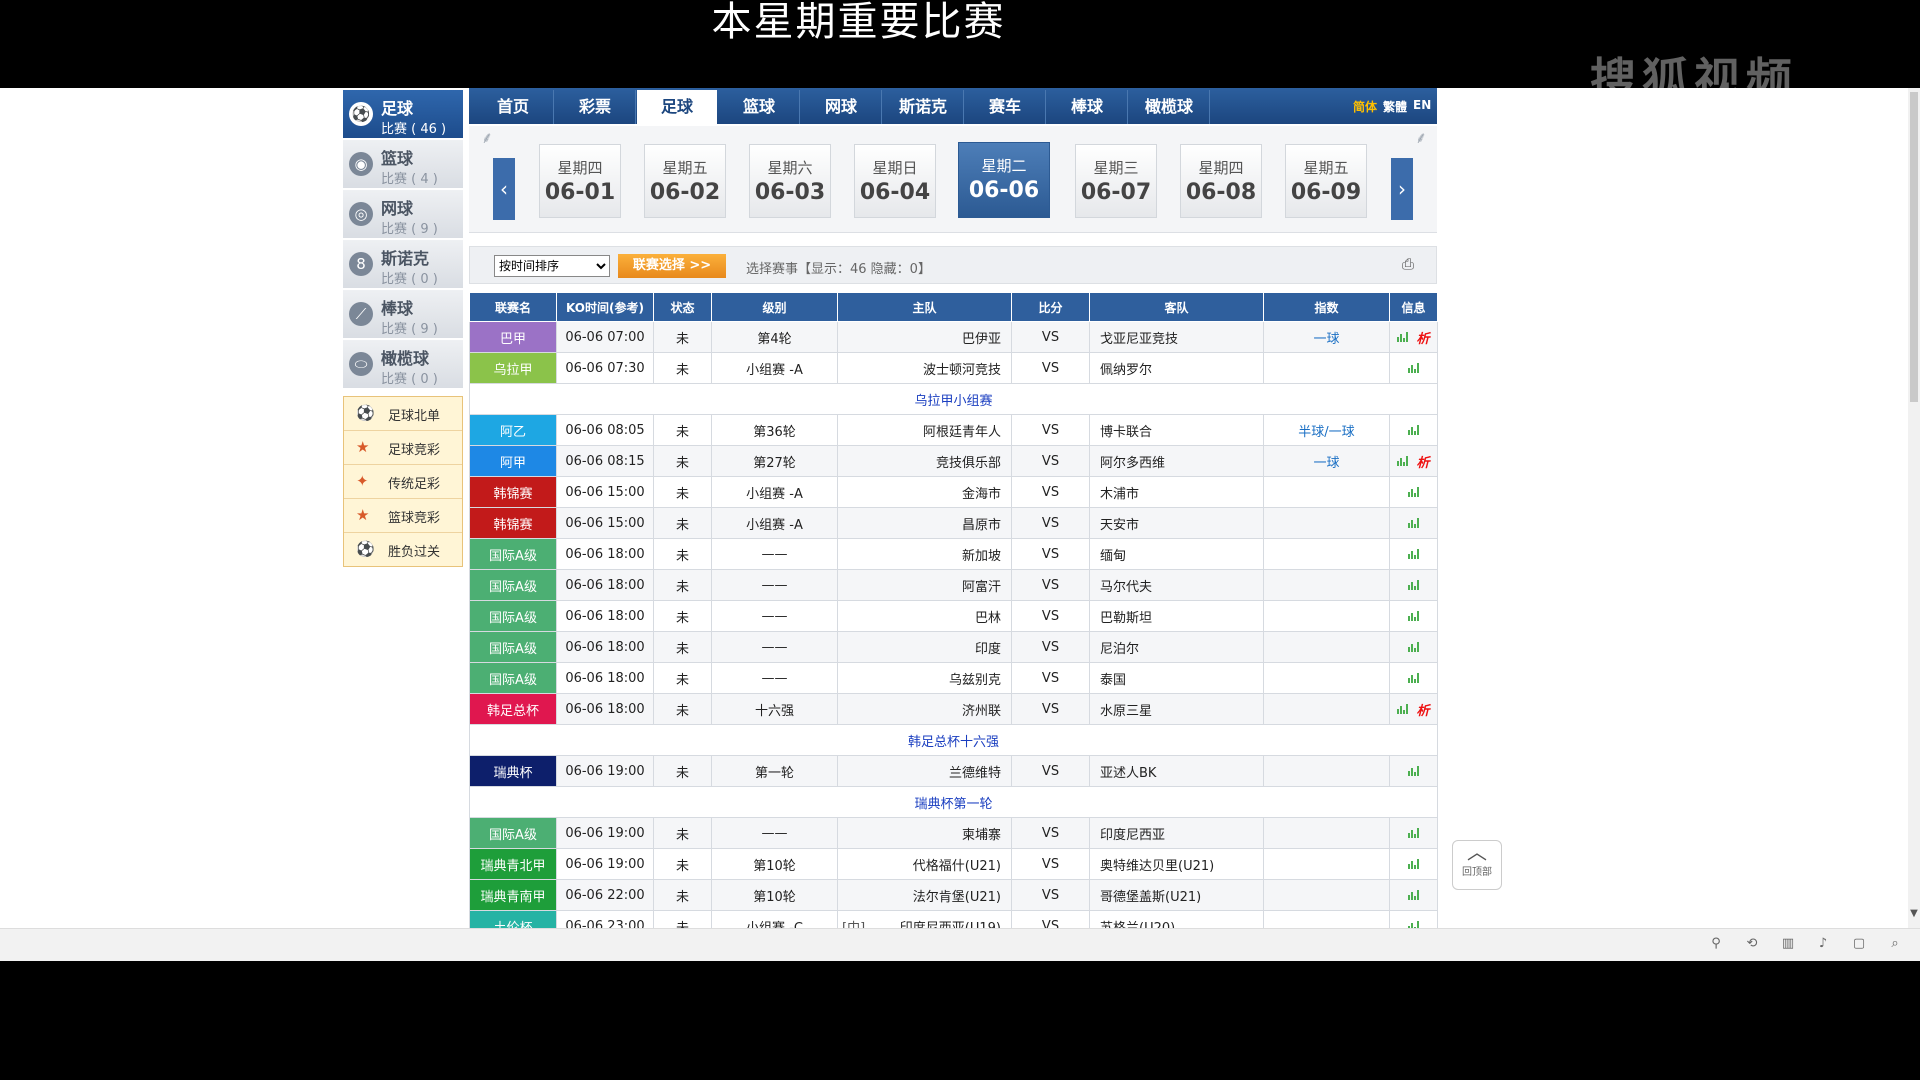  What do you see at coordinates (1176, 864) in the screenshot?
I see `away-team: 奥特维达贝里(U21)` at bounding box center [1176, 864].